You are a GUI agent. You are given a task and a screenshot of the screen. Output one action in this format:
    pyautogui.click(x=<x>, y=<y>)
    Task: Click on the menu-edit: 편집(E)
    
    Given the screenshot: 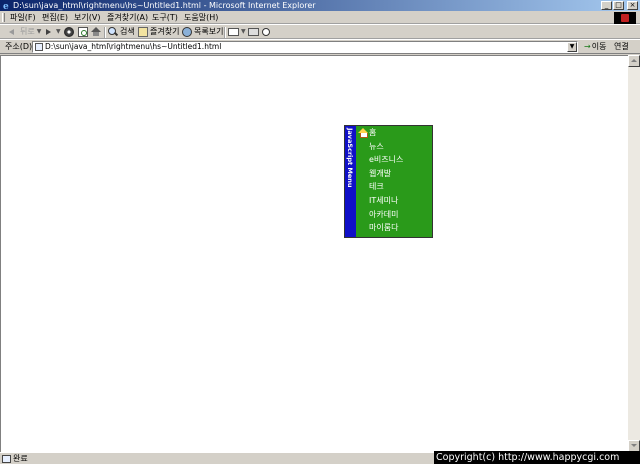 What is the action you would take?
    pyautogui.click(x=55, y=17)
    